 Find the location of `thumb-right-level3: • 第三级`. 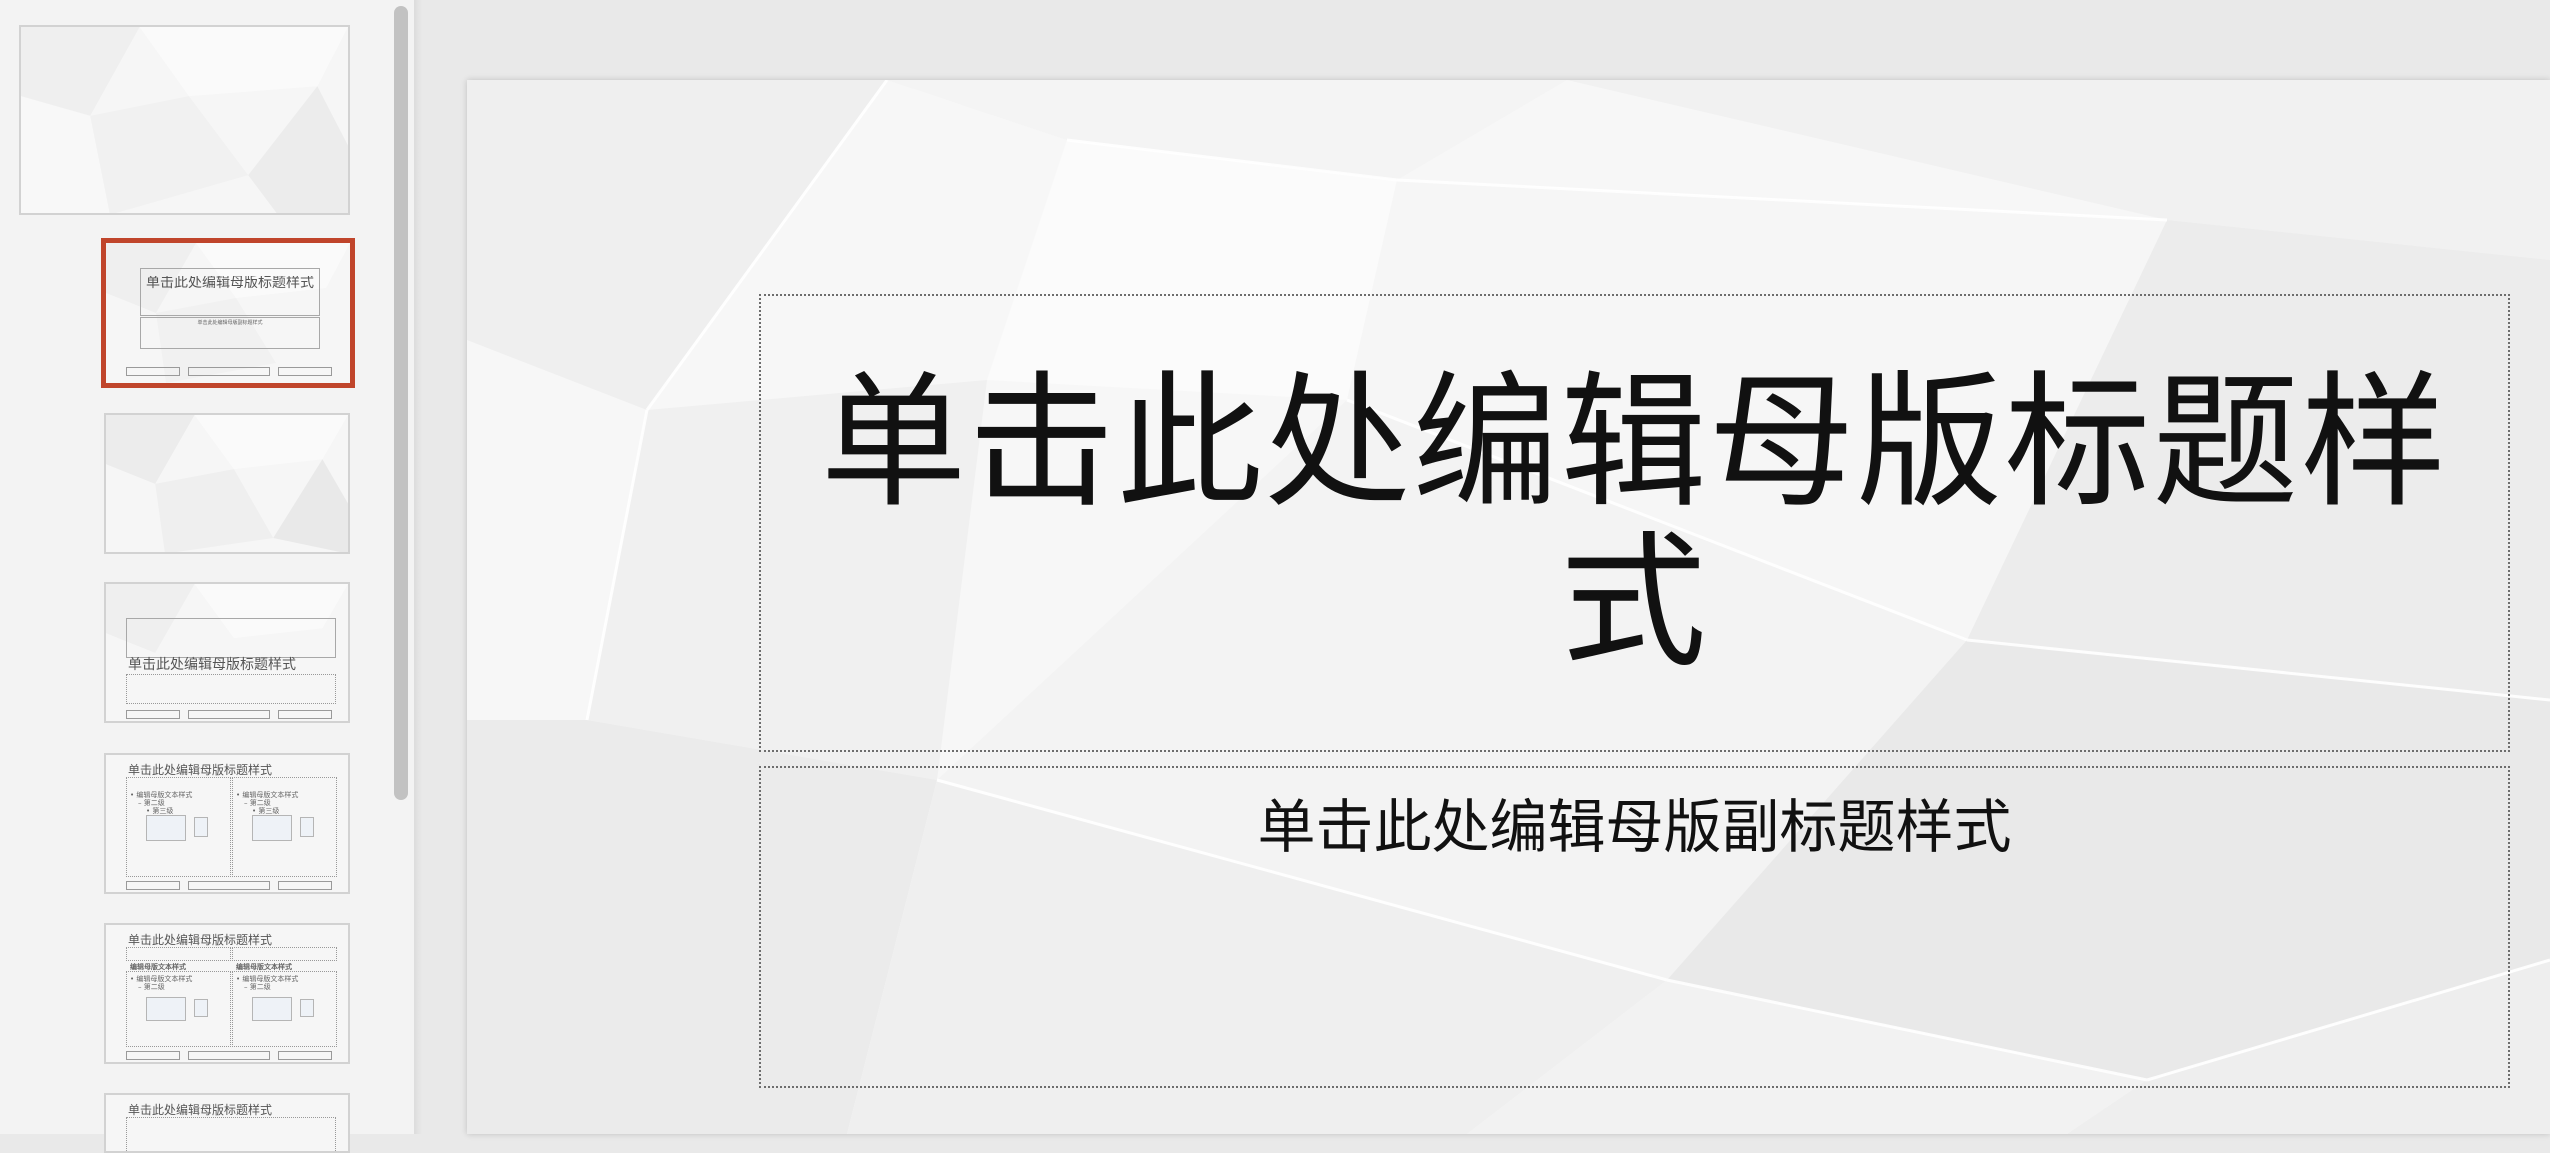

thumb-right-level3: • 第三级 is located at coordinates (266, 811).